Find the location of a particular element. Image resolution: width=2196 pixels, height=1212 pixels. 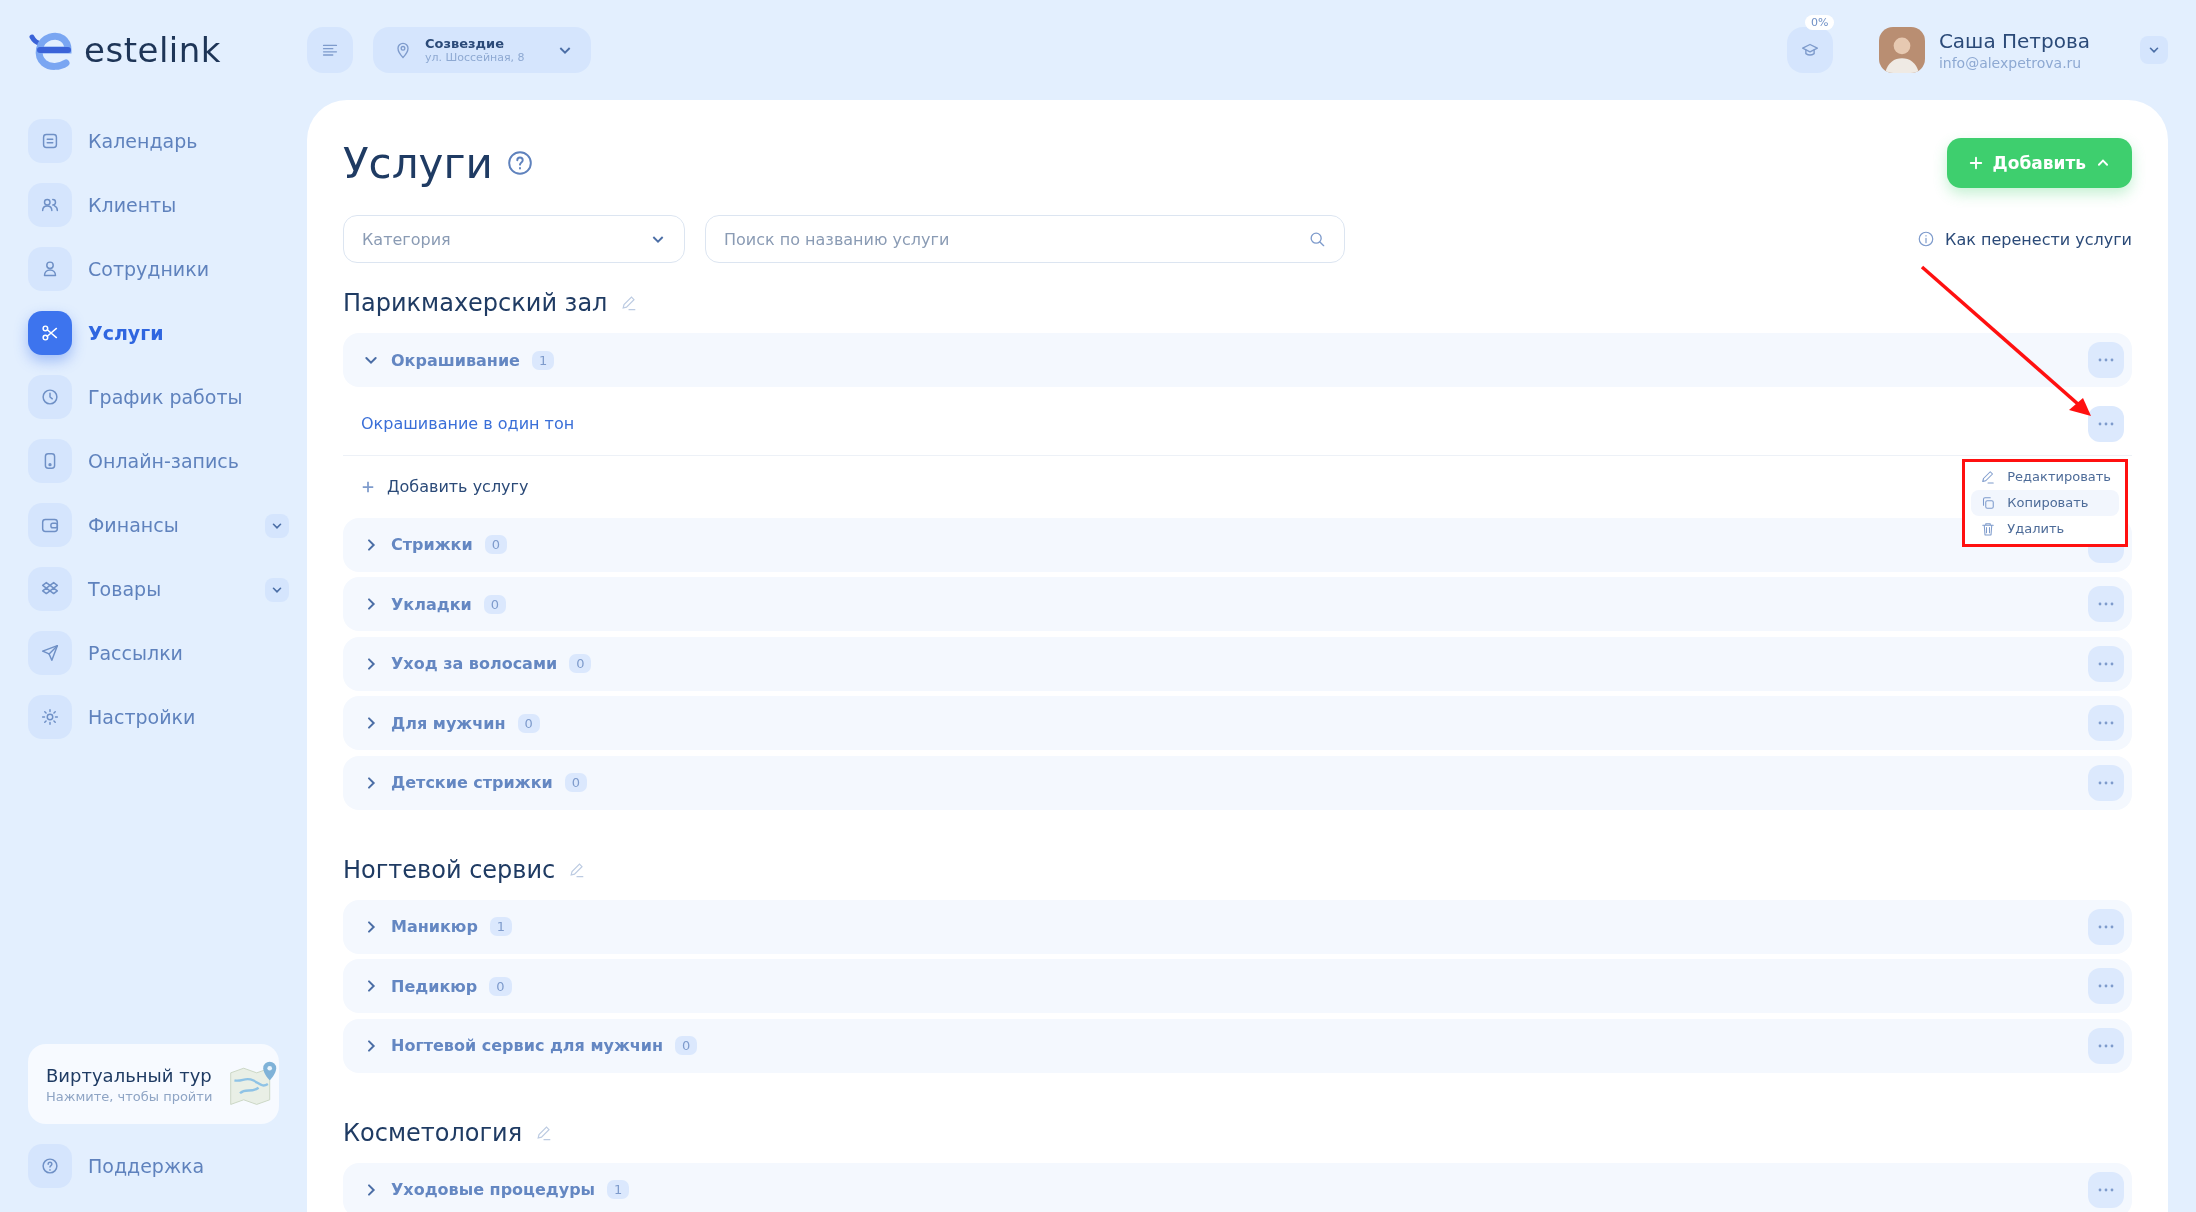

sidebar-item: Клиенты is located at coordinates (102, 205).